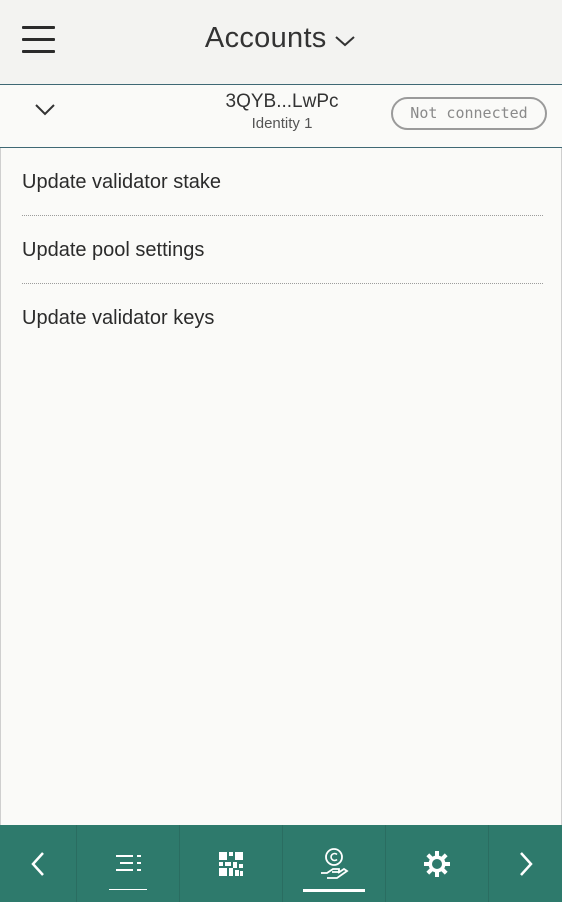  I want to click on qr-code-icon, so click(231, 863).